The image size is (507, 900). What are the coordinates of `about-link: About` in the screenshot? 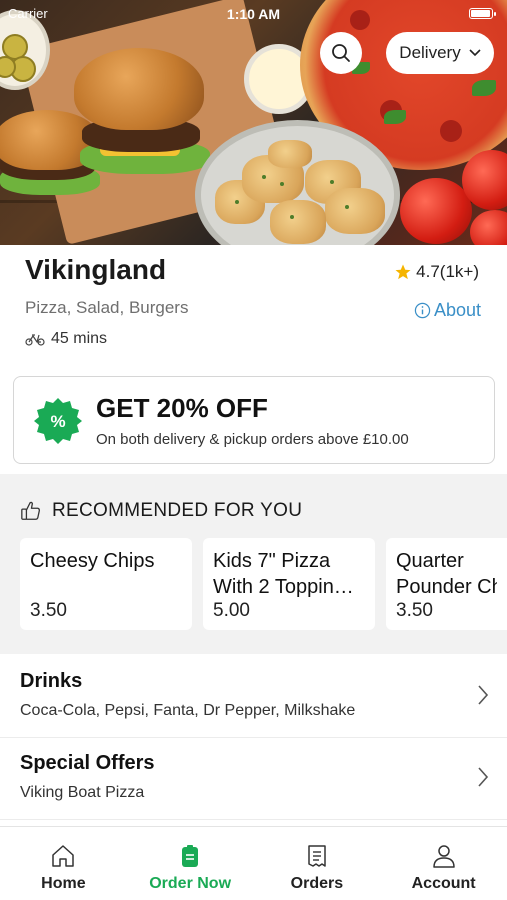 It's located at (447, 310).